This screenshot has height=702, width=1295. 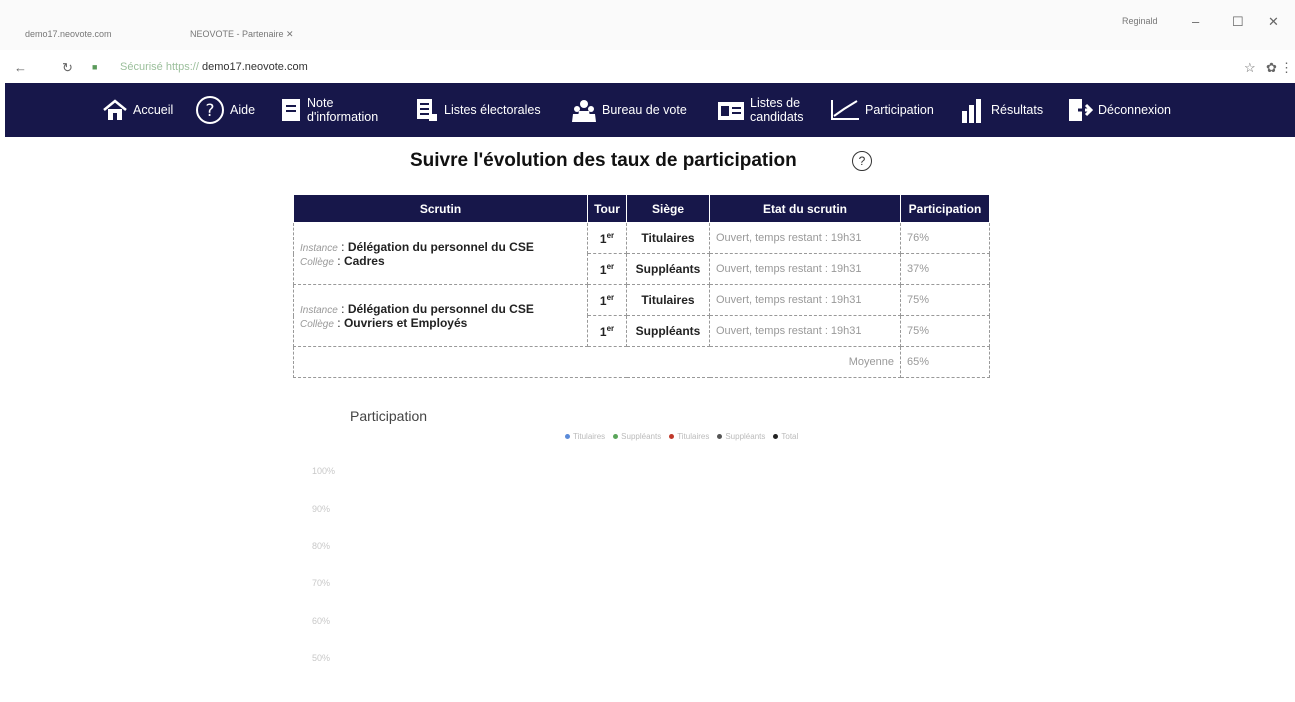 I want to click on college-value: Cadres, so click(x=364, y=260).